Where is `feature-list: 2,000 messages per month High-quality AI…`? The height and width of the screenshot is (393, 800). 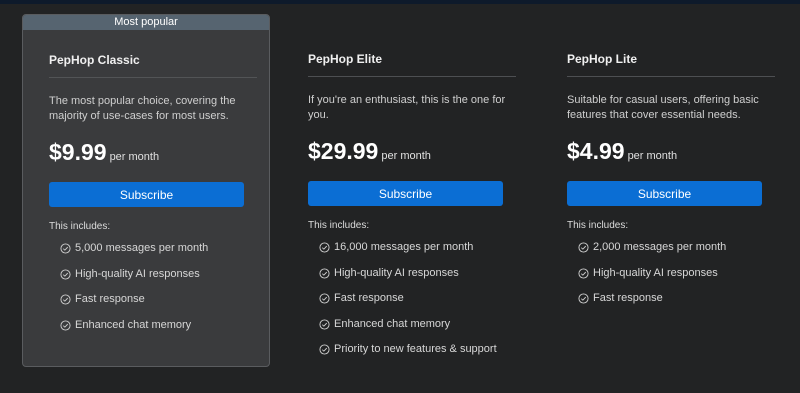
feature-list: 2,000 messages per month High-quality AI… is located at coordinates (652, 279).